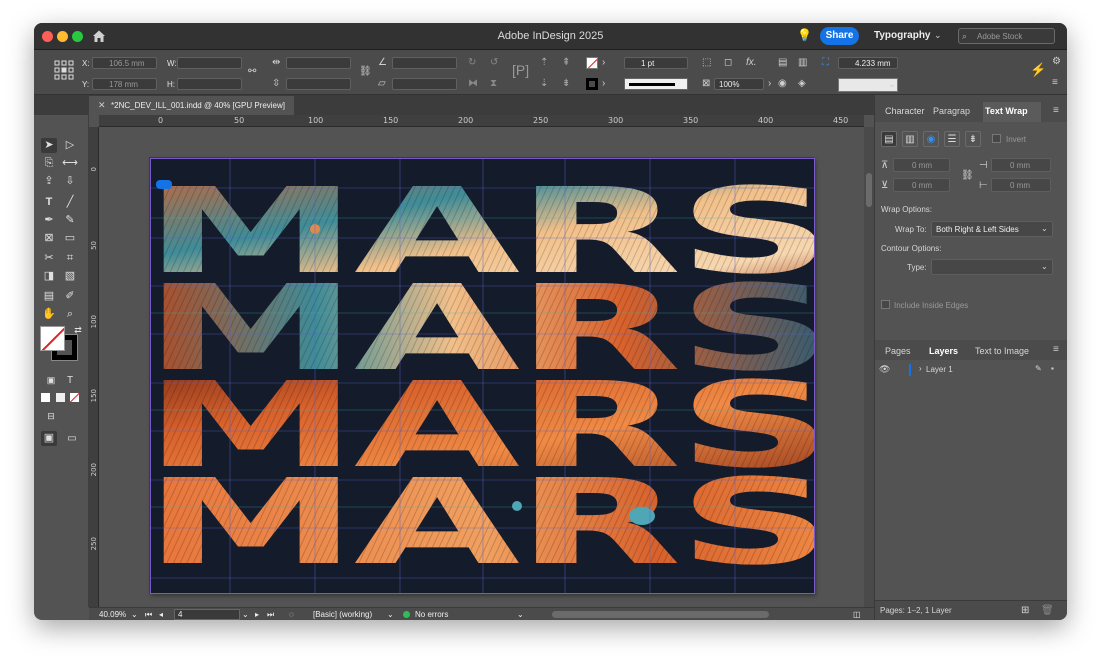 The image size is (1100, 664). What do you see at coordinates (72, 438) in the screenshot?
I see `preview-mode-icon: ▭` at bounding box center [72, 438].